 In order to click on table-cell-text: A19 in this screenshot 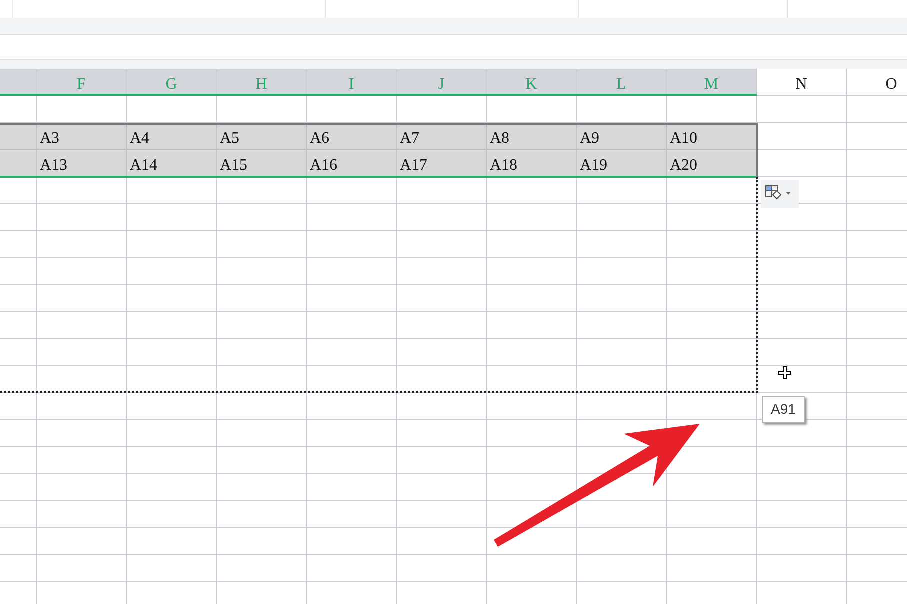, I will do `click(594, 166)`.